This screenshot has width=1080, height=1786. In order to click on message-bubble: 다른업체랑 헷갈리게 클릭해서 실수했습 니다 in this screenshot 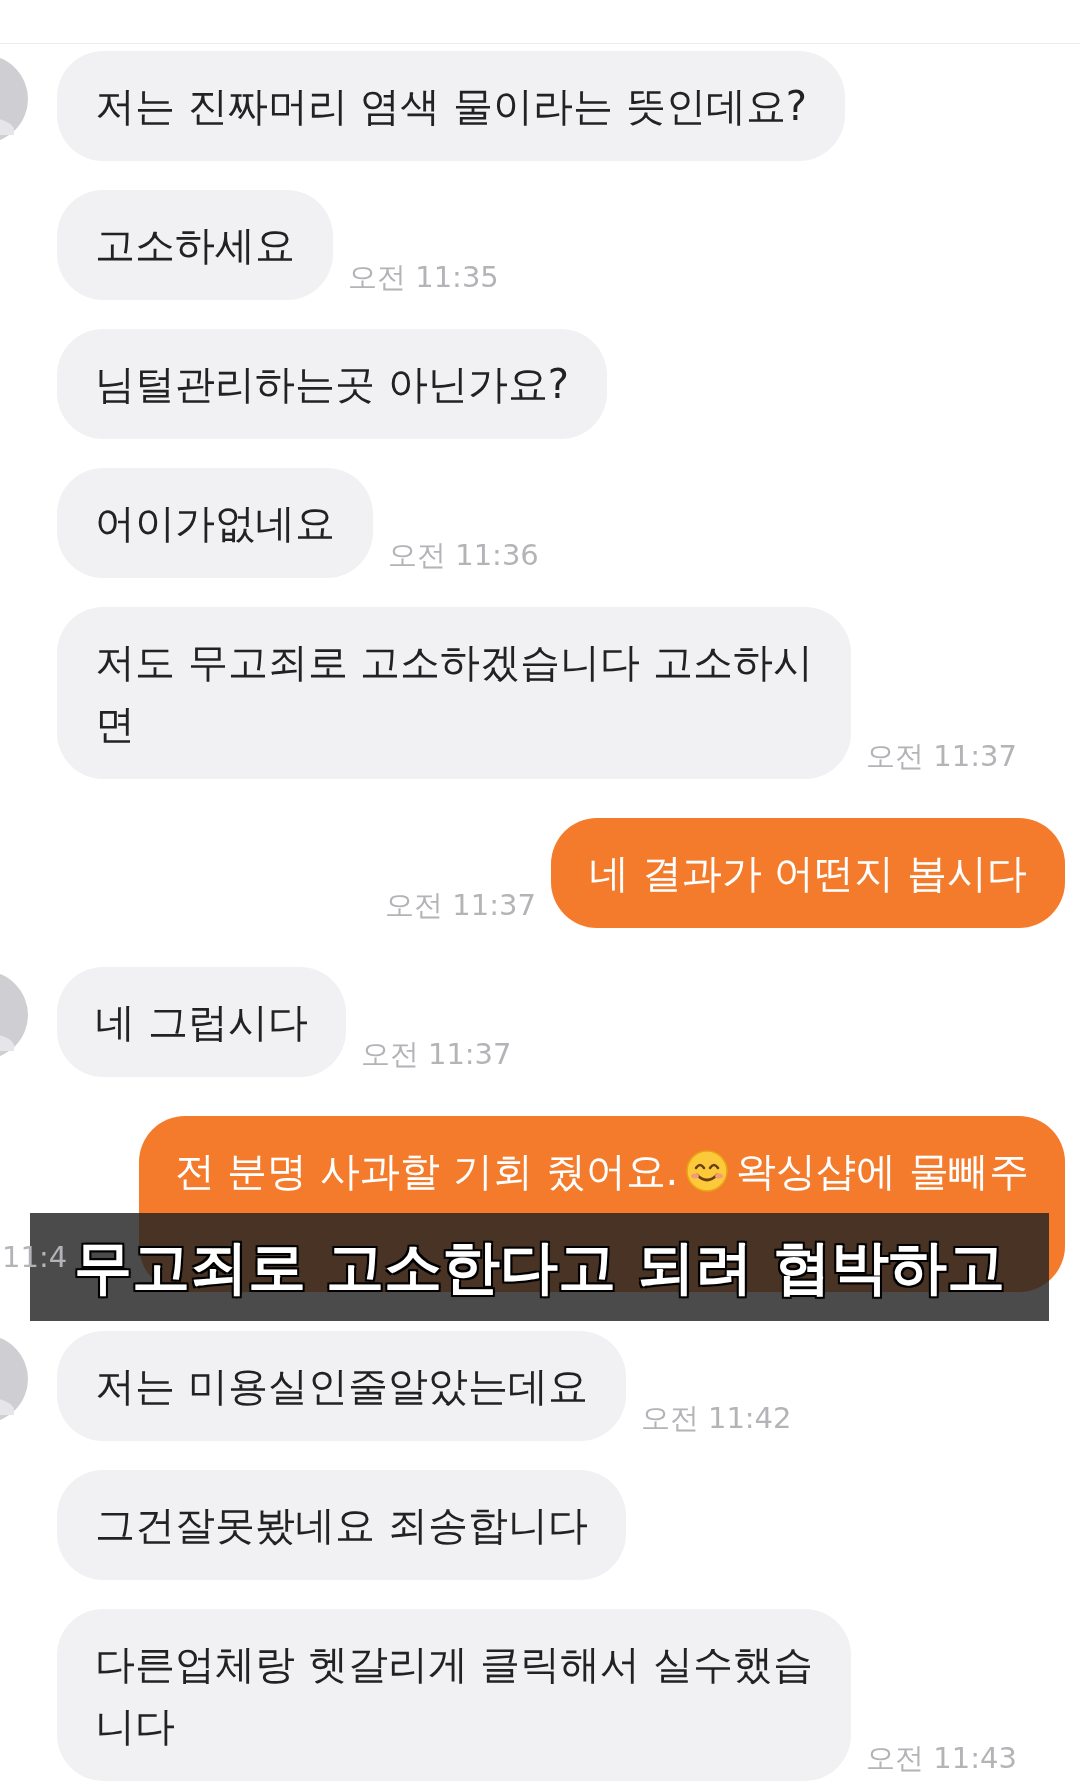, I will do `click(454, 1695)`.